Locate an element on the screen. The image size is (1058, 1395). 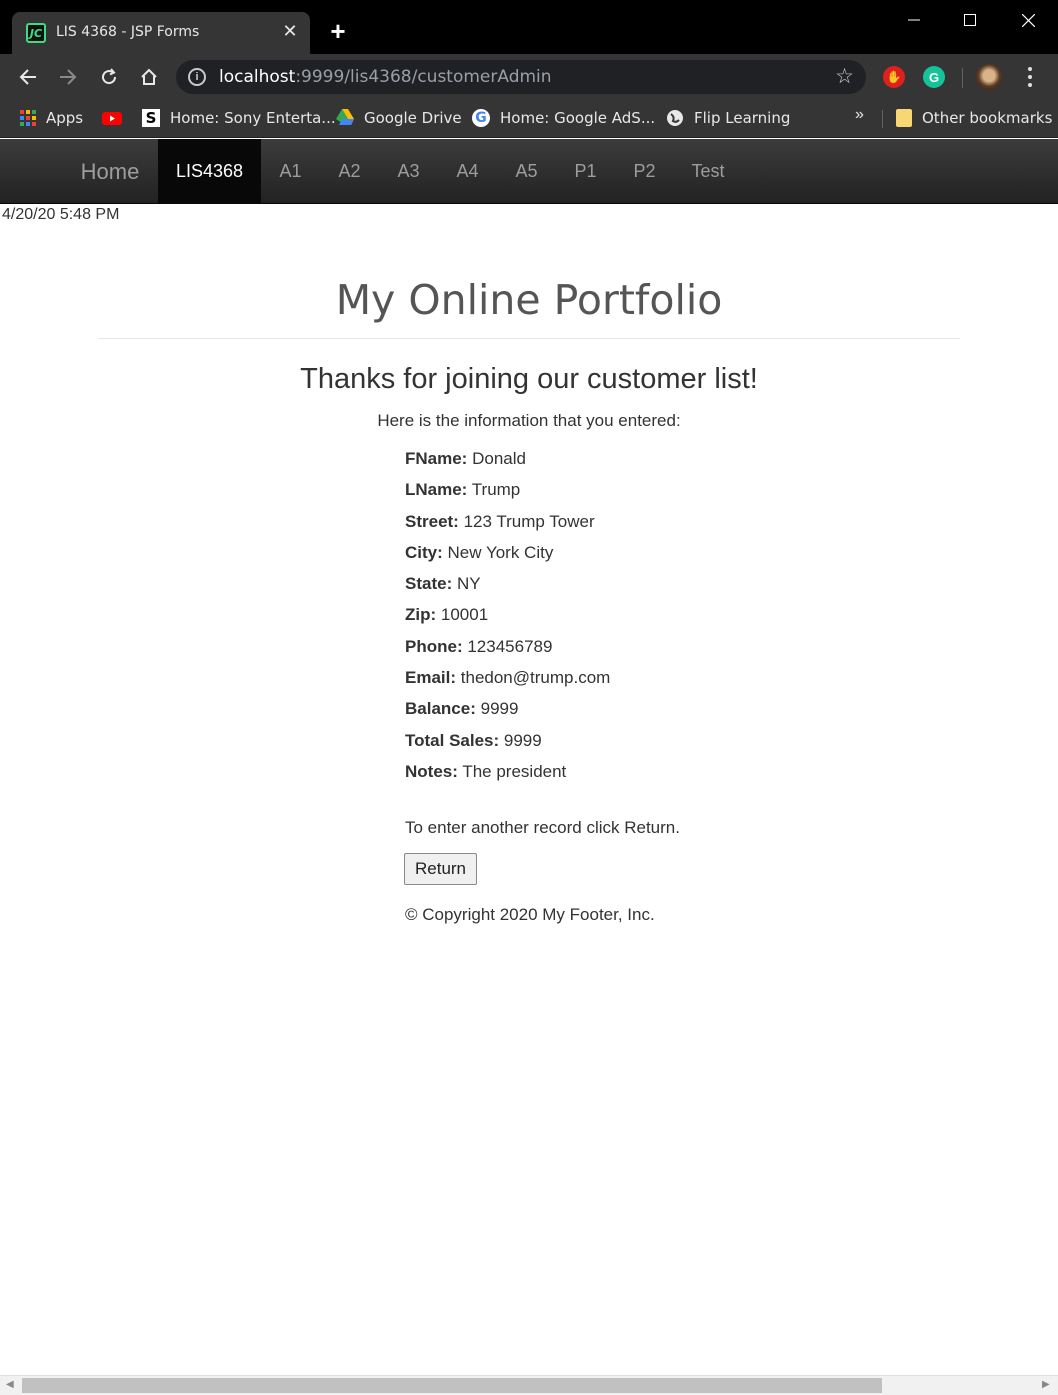
bookmarks-divider is located at coordinates (882, 119).